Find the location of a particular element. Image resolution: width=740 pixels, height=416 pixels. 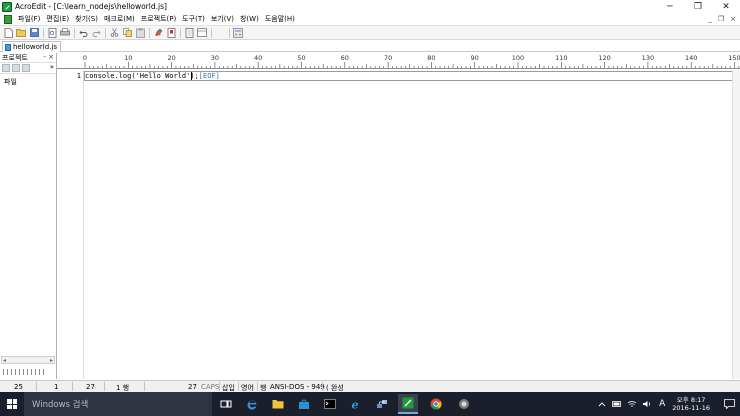

project-tree-item-file: 파일 is located at coordinates (28, 80).